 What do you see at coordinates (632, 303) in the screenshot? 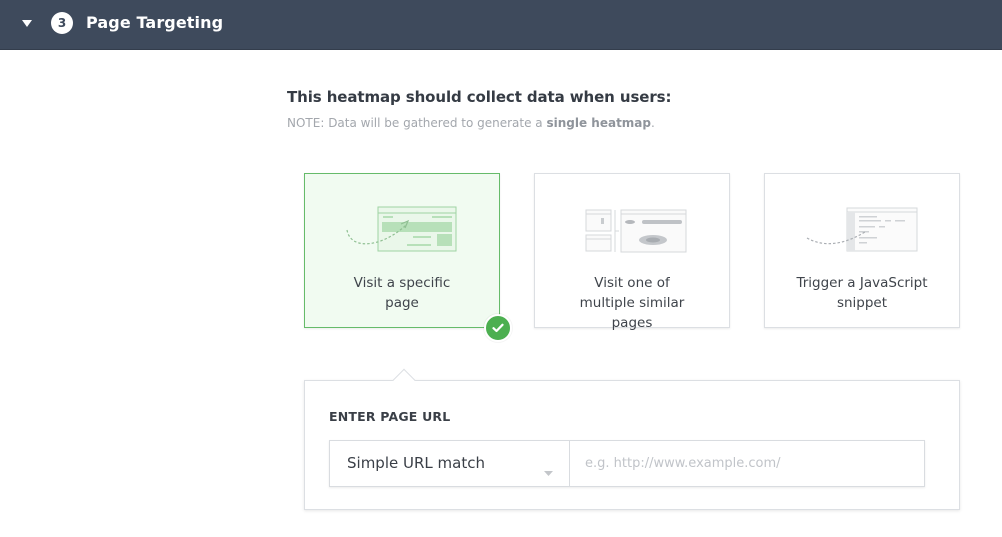
I see `option-label: Visit one of multiple similar pages` at bounding box center [632, 303].